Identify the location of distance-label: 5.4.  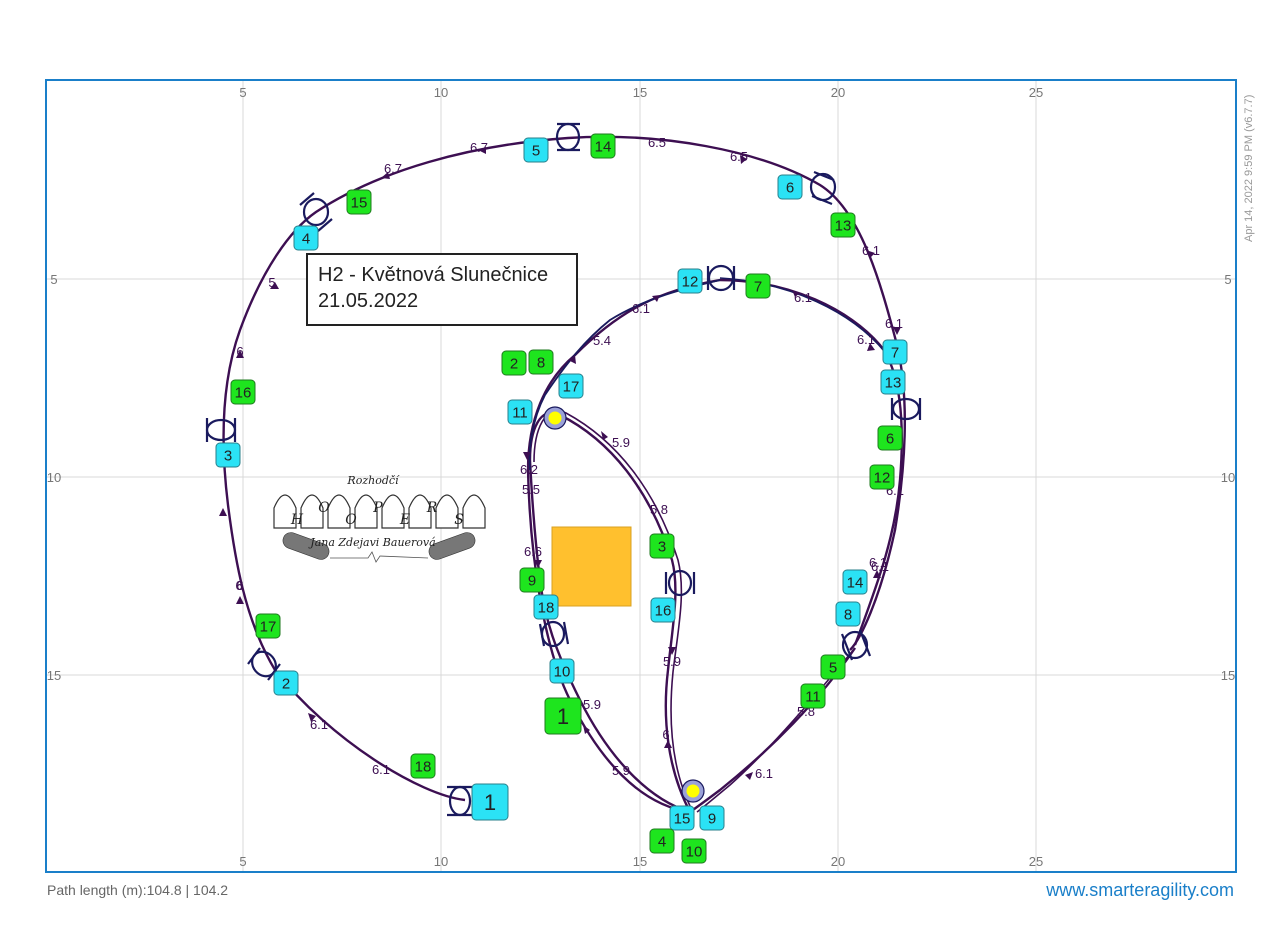
(602, 340).